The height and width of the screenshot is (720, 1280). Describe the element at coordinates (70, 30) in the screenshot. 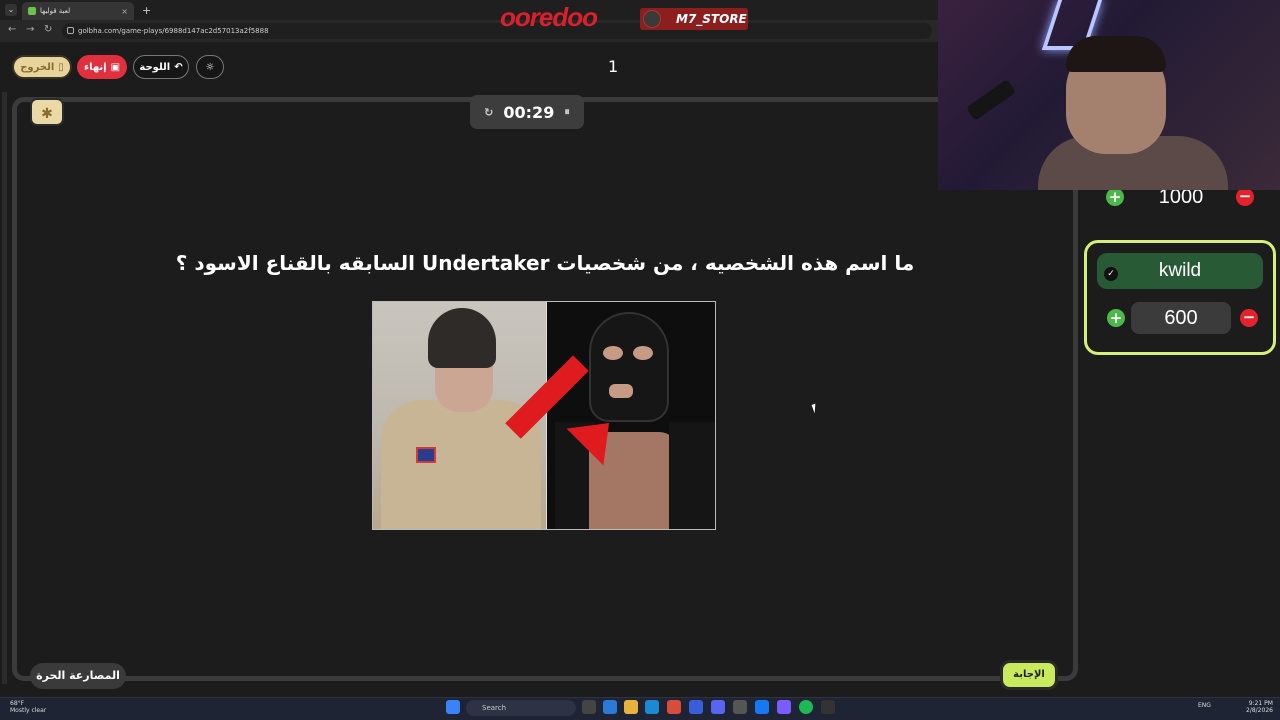

I see `lock-icon` at that location.